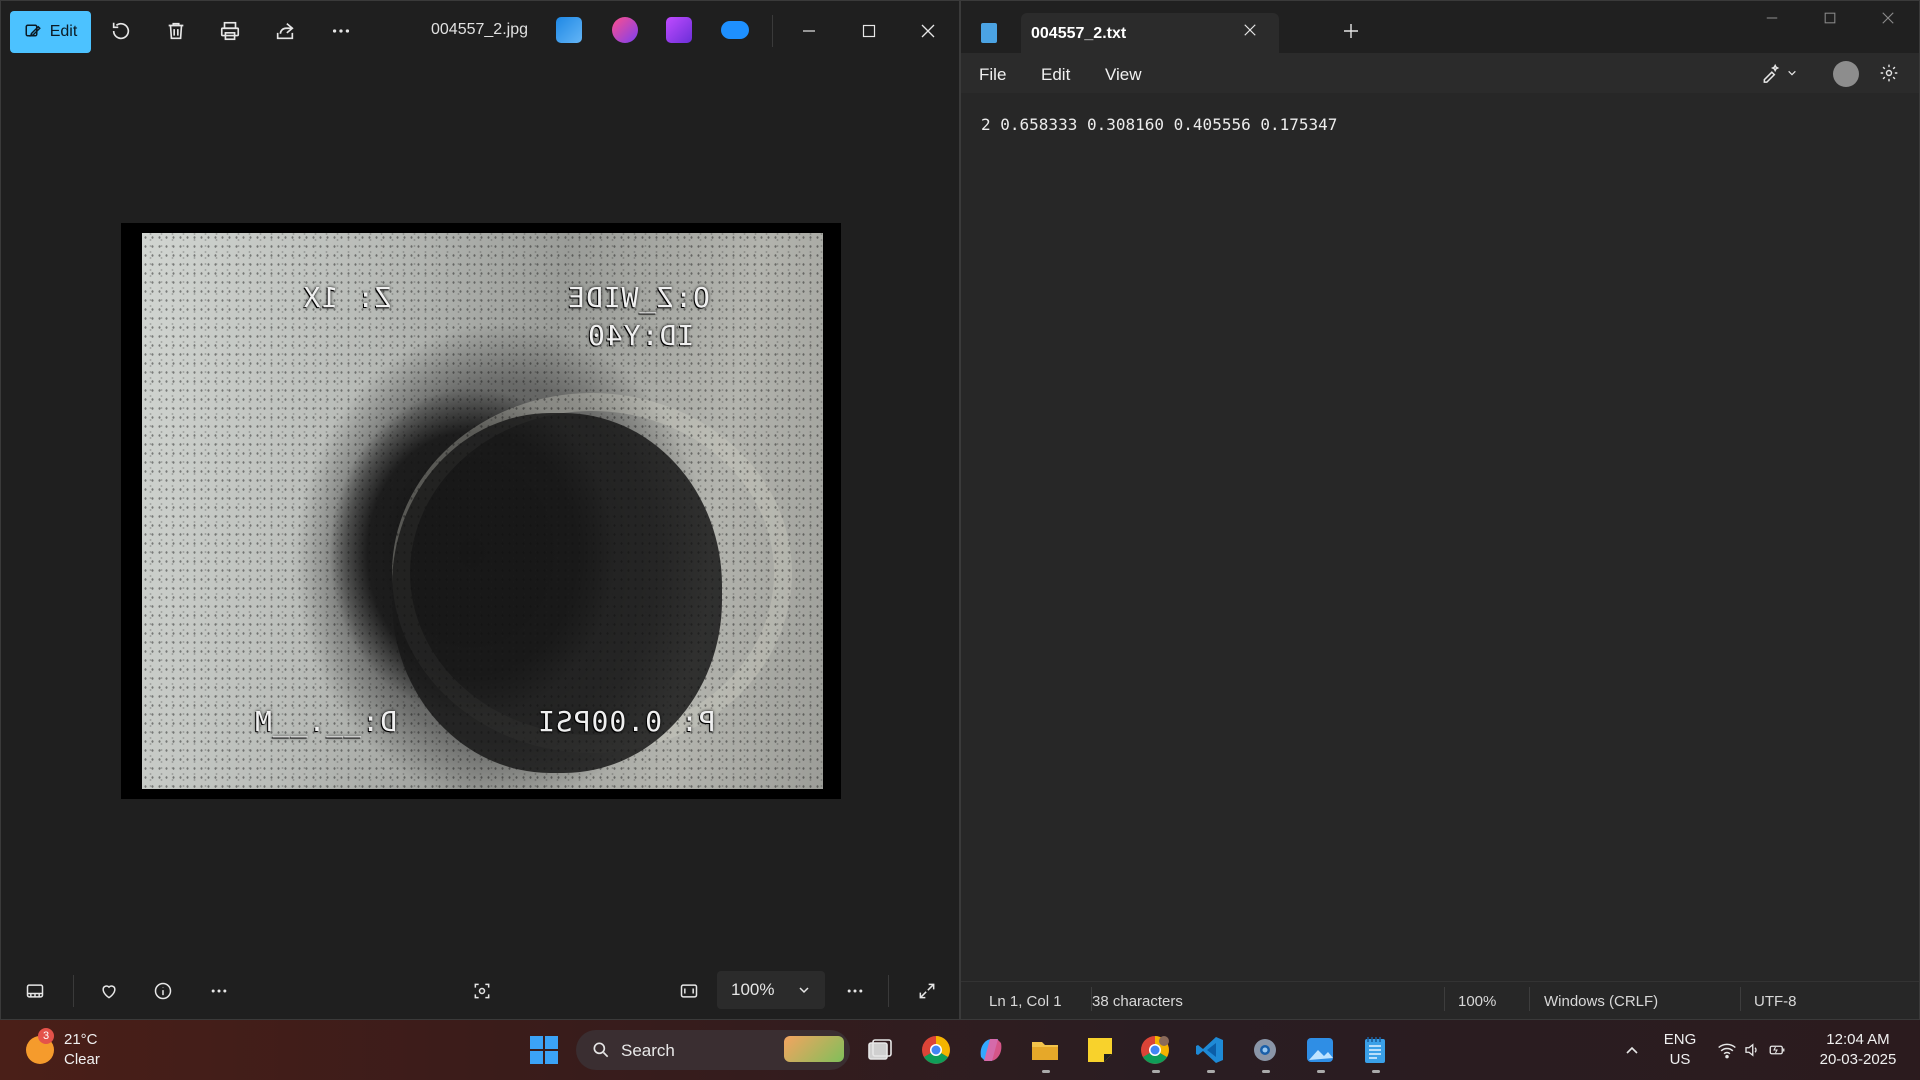 Image resolution: width=1920 pixels, height=1080 pixels. Describe the element at coordinates (121, 31) in the screenshot. I see `rotate-icon` at that location.